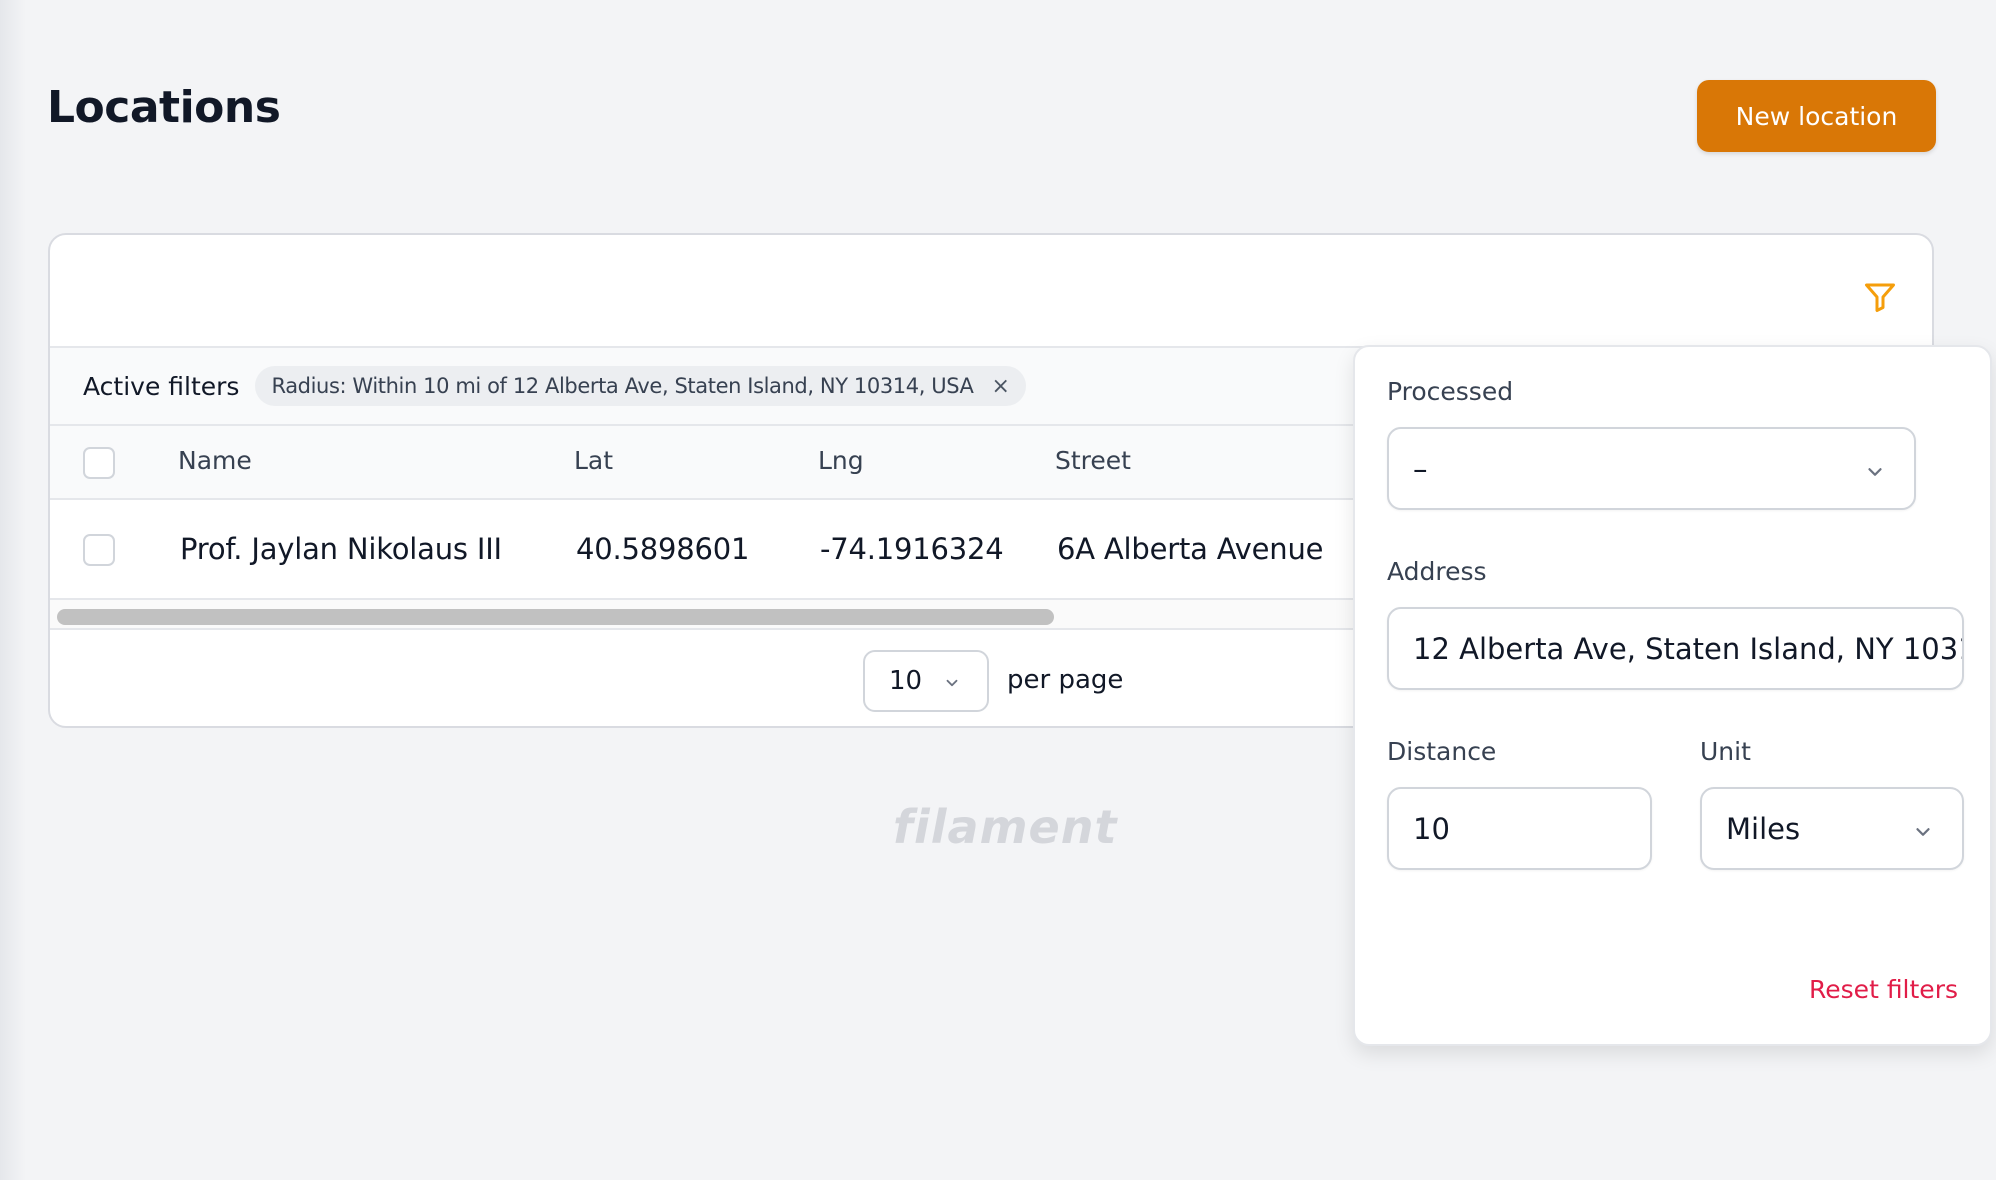  What do you see at coordinates (1450, 391) in the screenshot?
I see `processed-label: Processed` at bounding box center [1450, 391].